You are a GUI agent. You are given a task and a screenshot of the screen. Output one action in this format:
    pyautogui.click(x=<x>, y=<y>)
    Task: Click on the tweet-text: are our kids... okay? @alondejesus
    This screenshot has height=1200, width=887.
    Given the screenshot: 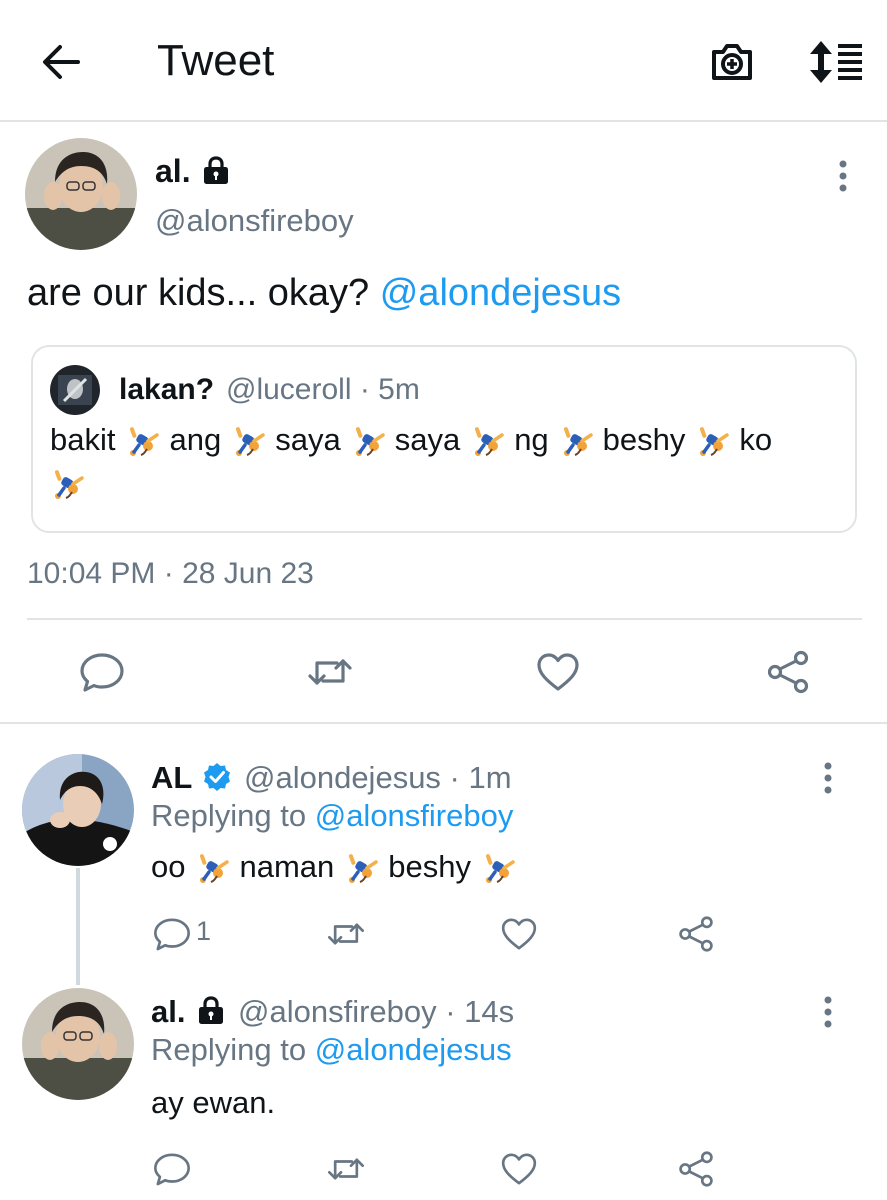 What is the action you would take?
    pyautogui.click(x=324, y=293)
    